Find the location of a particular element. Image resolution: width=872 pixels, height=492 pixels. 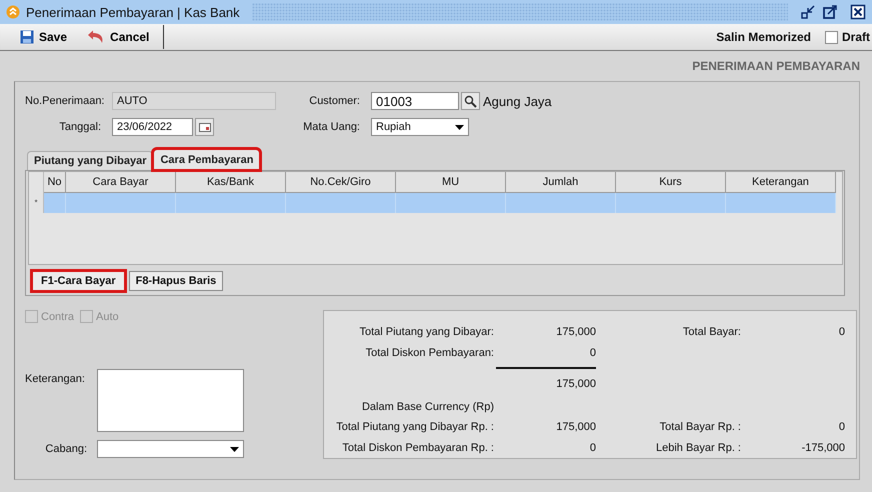

column-header: MU is located at coordinates (451, 182).